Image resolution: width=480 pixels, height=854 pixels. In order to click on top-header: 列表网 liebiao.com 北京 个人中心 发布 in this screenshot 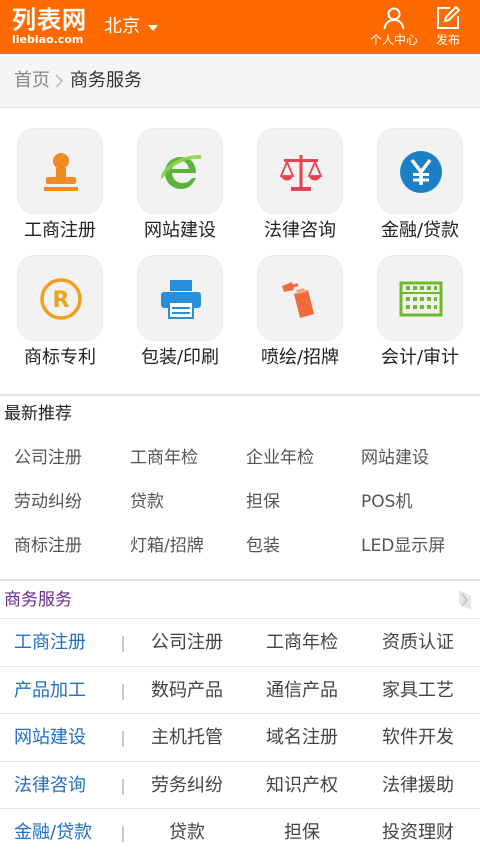, I will do `click(240, 27)`.